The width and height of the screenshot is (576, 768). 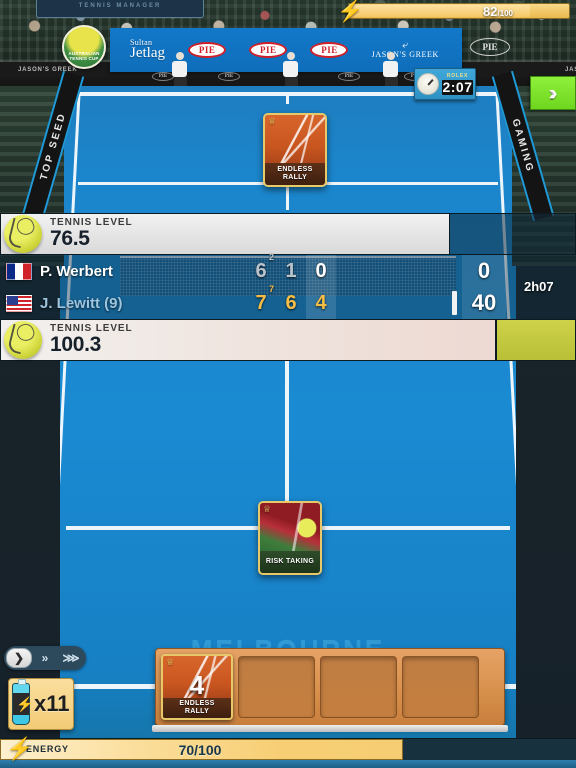 I want to click on set-score: 7 7, so click(x=261, y=301).